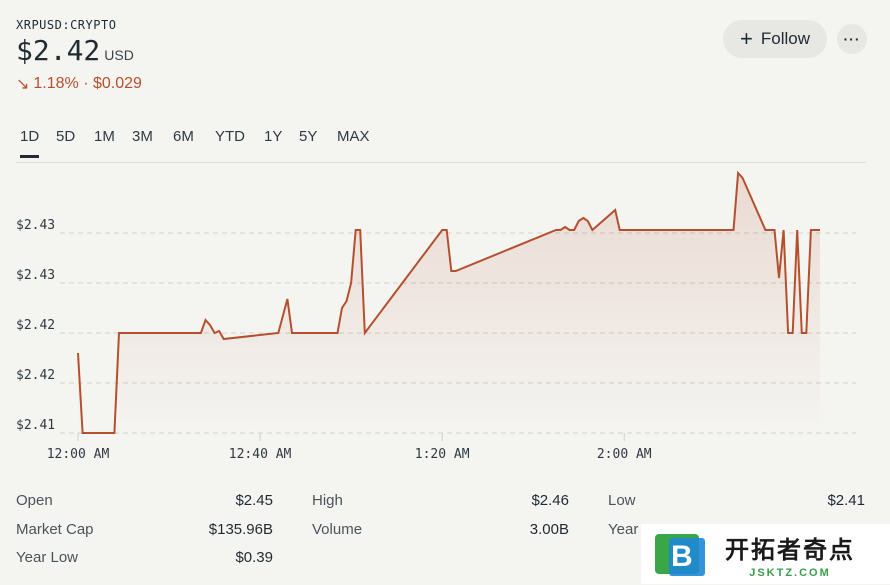  Describe the element at coordinates (87, 83) in the screenshot. I see `price-change-text: 1.18% · $0.029` at that location.